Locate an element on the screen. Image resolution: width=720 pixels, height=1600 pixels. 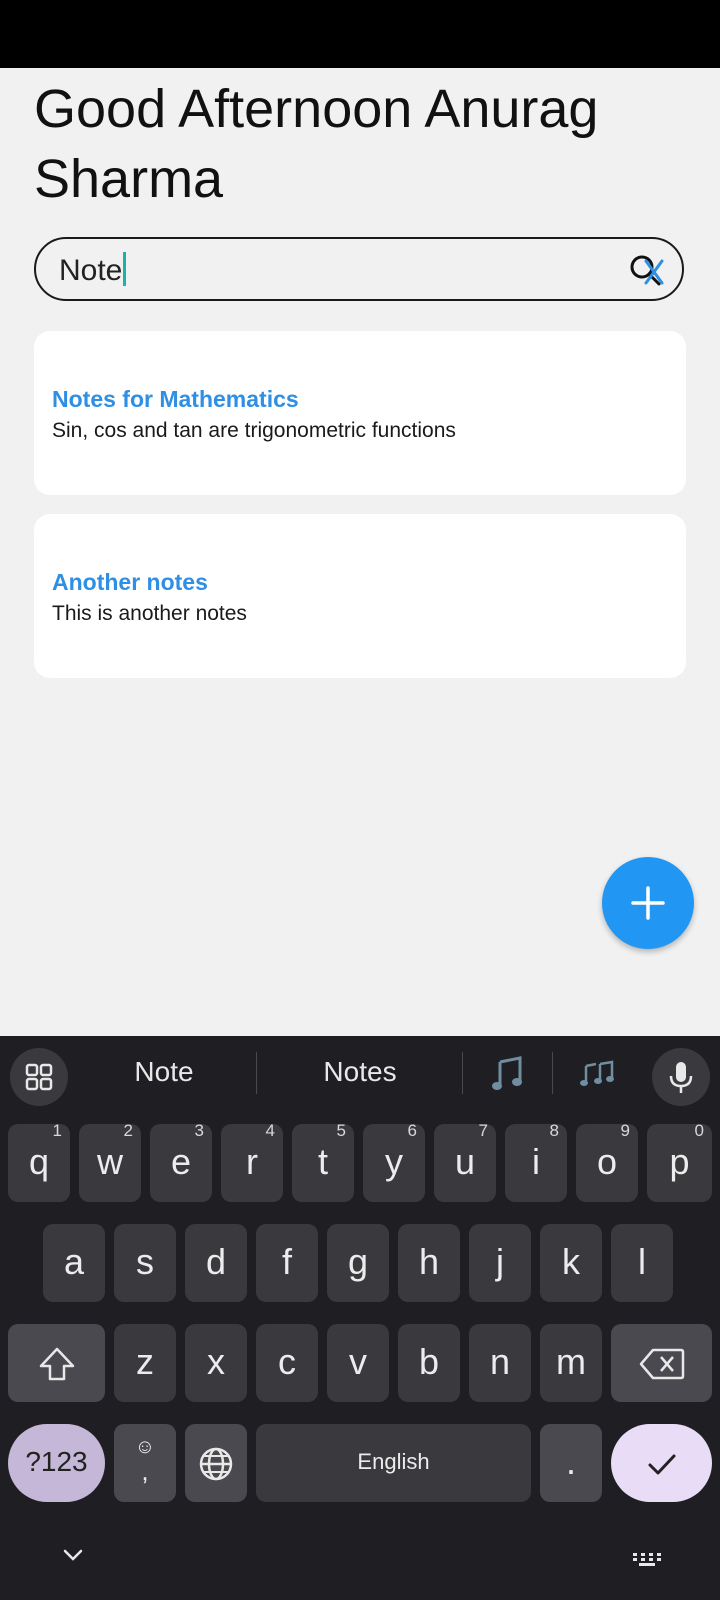
plus-icon is located at coordinates (648, 903).